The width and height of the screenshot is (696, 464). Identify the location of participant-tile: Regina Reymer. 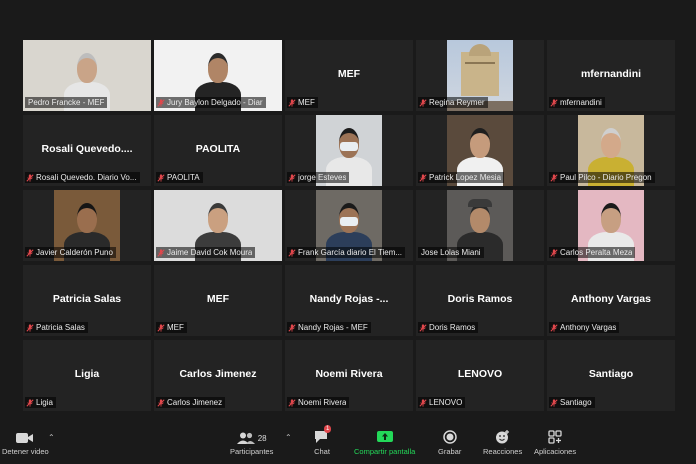
(480, 75).